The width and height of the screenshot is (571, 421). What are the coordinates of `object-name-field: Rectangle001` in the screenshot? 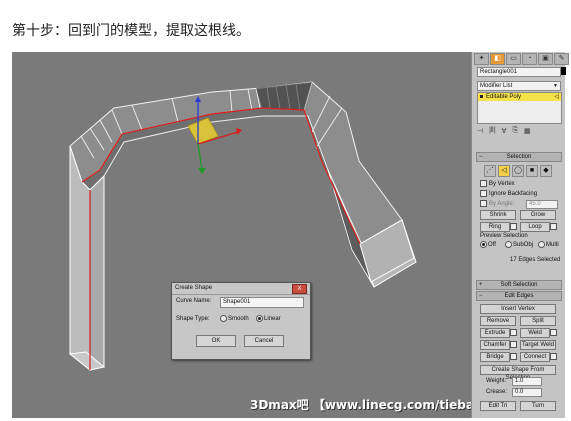 It's located at (519, 72).